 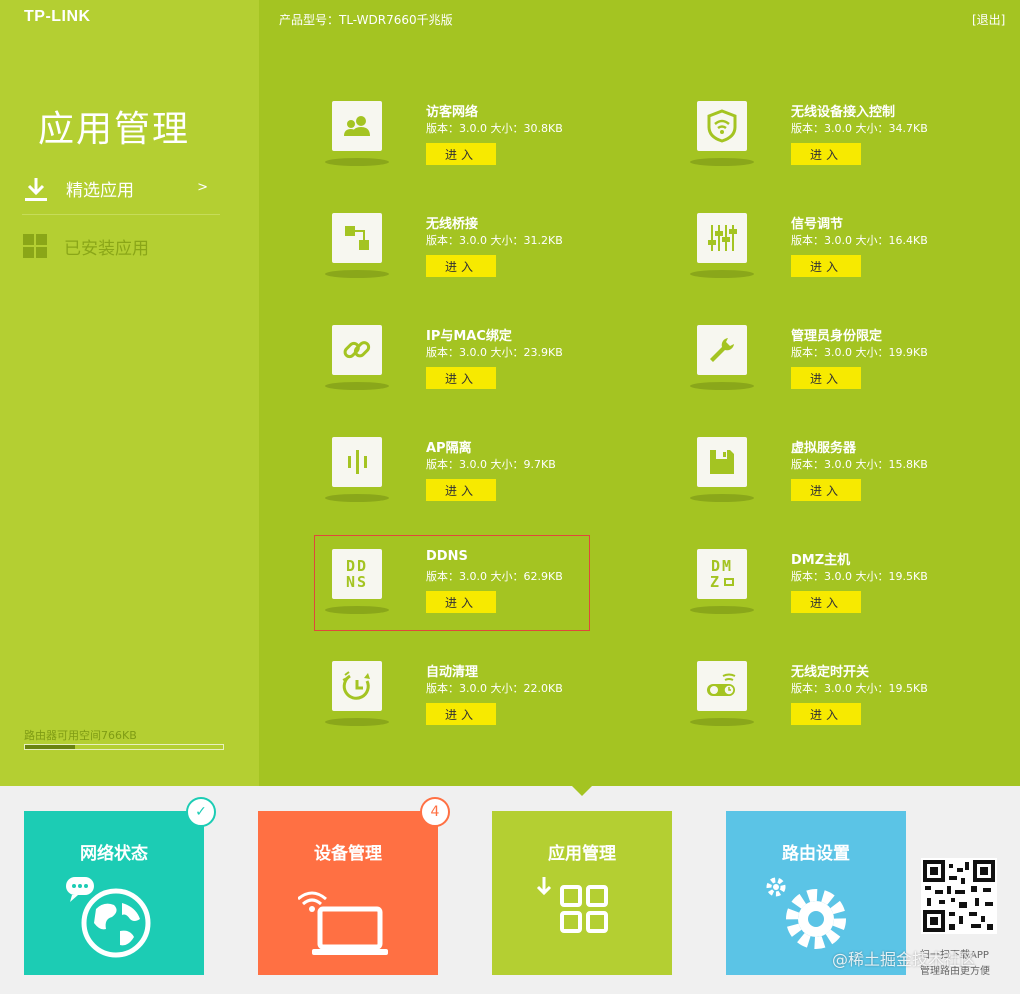 I want to click on tile-device-management: 设备管理 4, so click(x=354, y=886).